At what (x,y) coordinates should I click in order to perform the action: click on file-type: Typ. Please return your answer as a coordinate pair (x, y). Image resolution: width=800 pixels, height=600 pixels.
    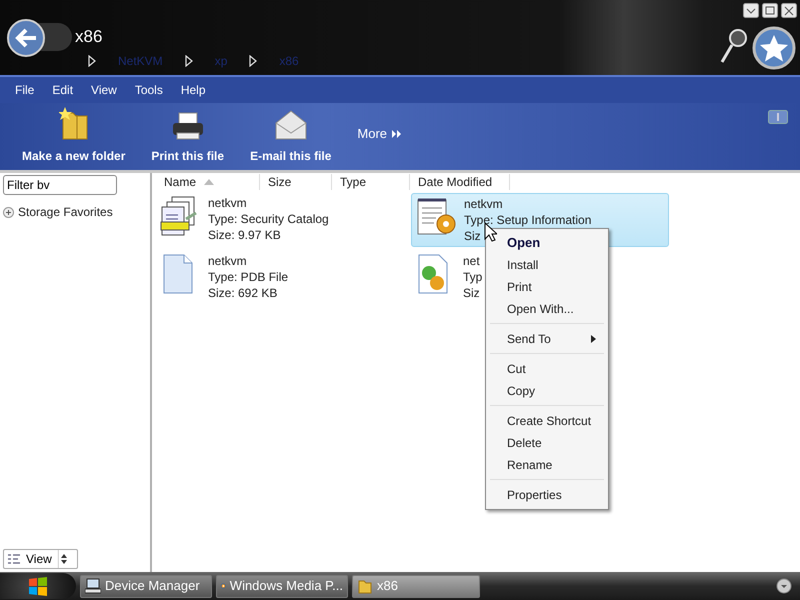
    Looking at the image, I should click on (472, 277).